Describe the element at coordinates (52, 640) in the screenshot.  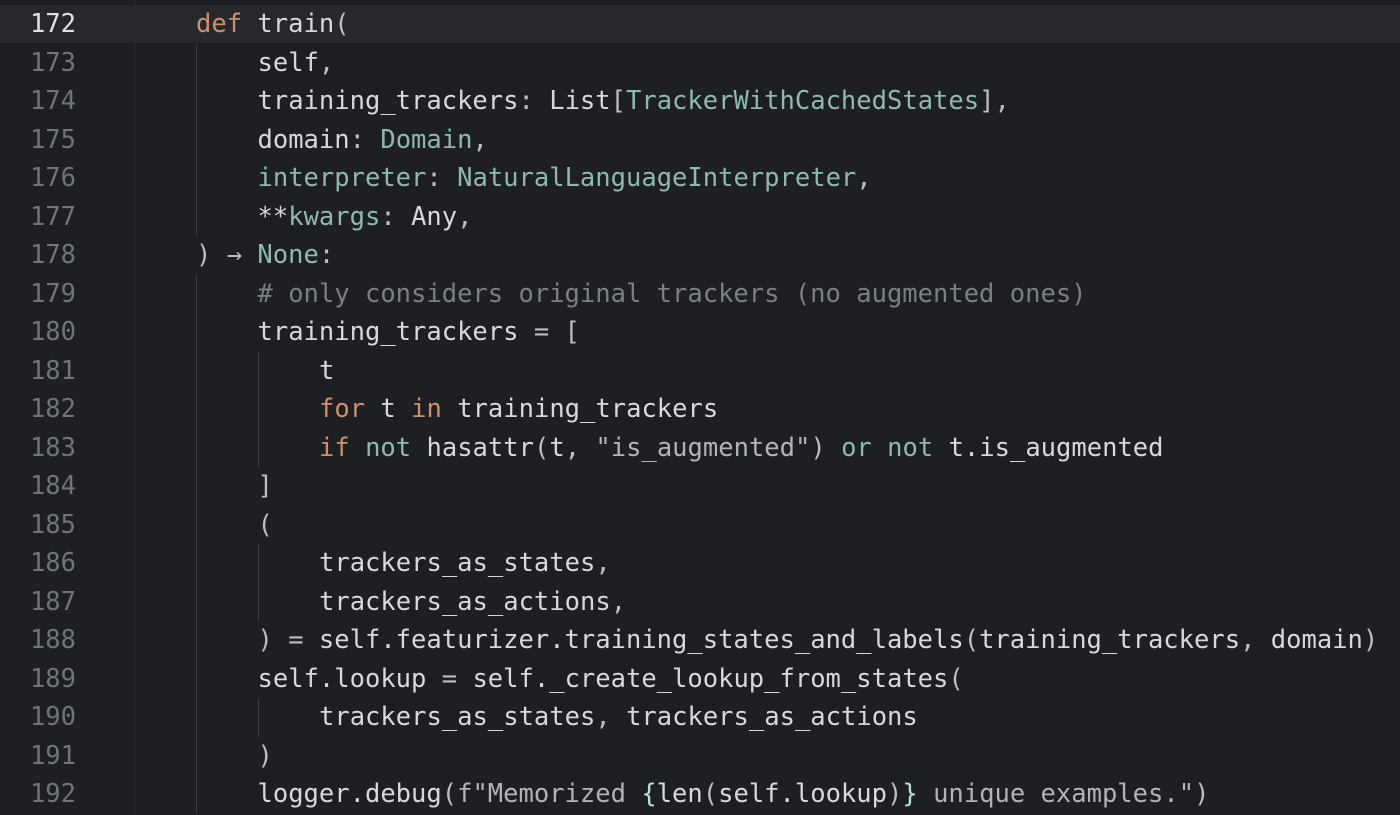
I see `line-number: 188` at that location.